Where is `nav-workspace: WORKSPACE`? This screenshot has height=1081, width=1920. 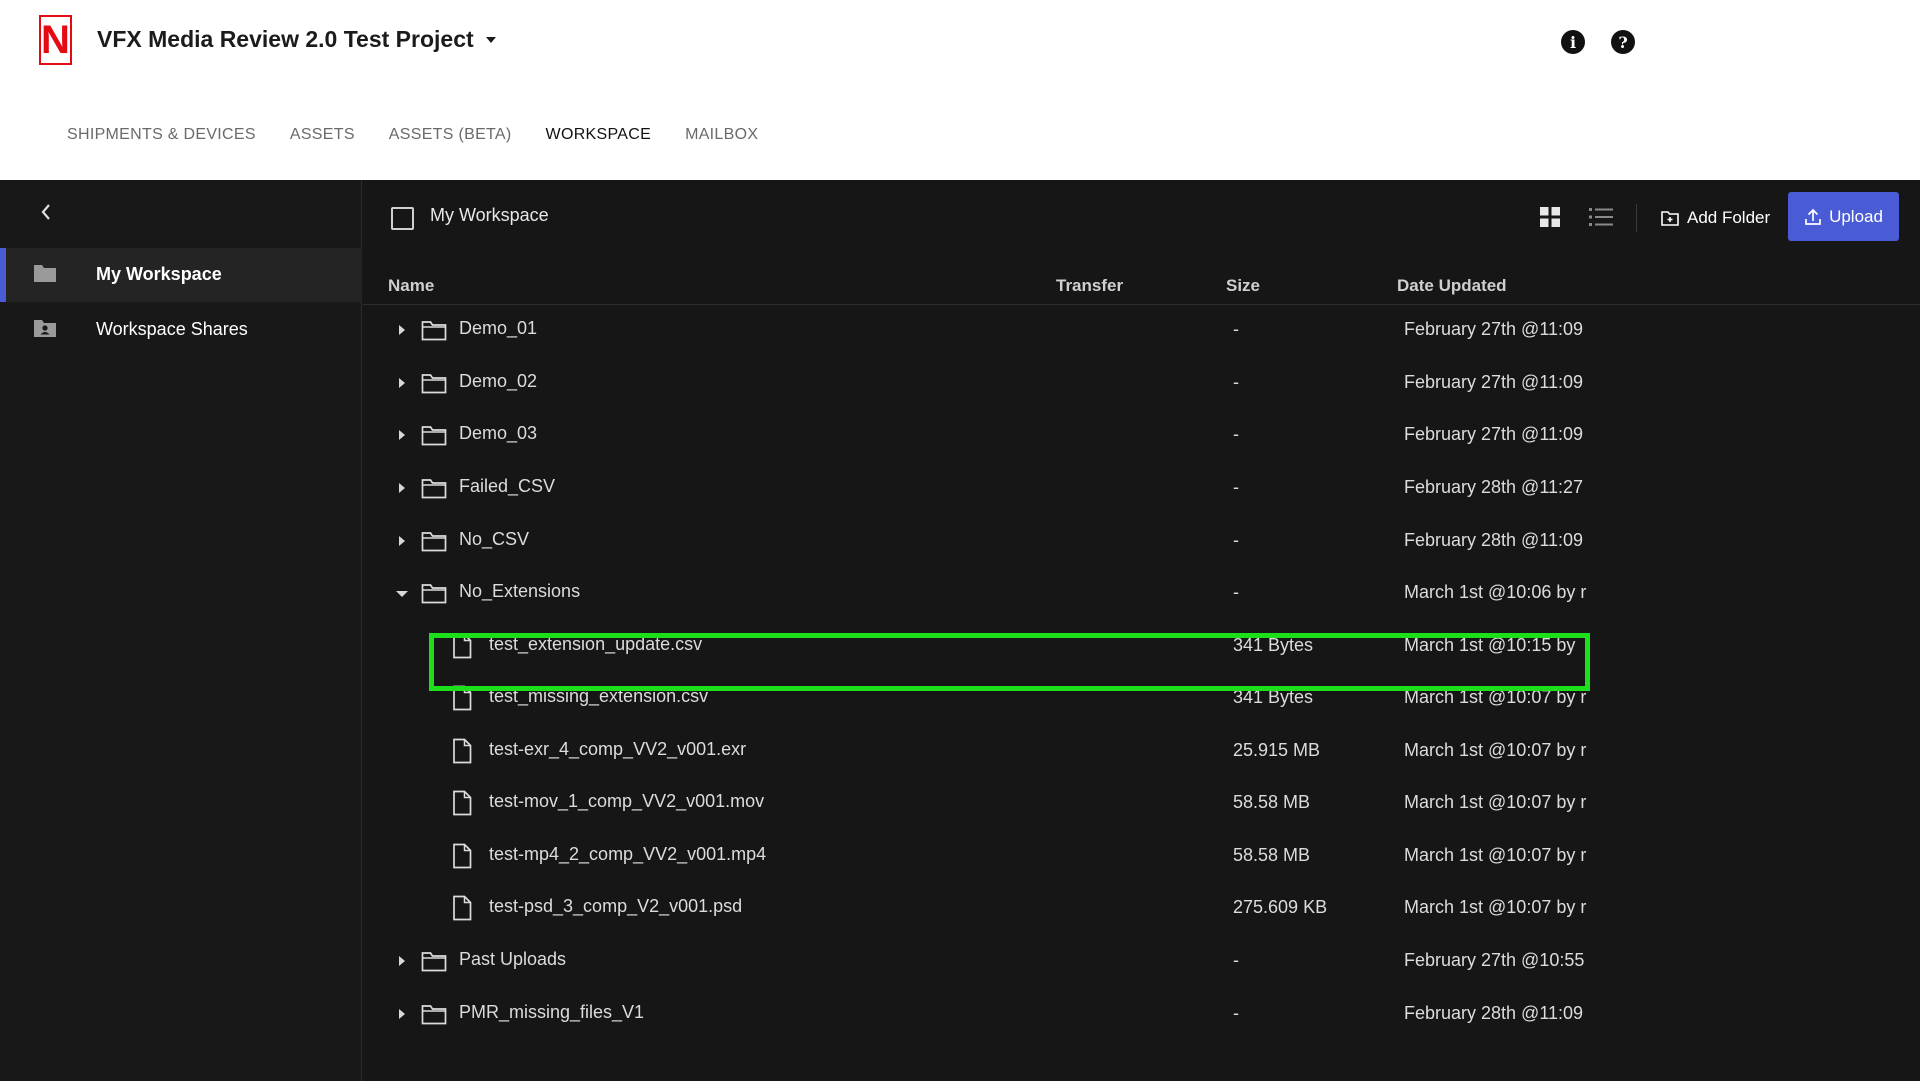 nav-workspace: WORKSPACE is located at coordinates (599, 135).